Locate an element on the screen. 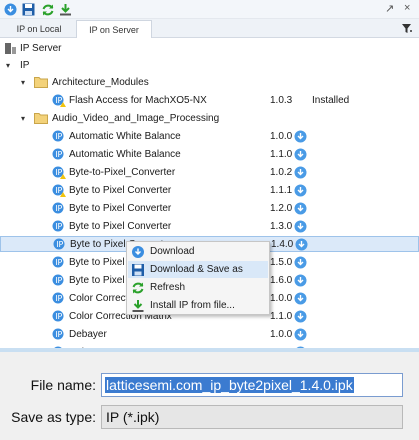 The width and height of the screenshot is (419, 440). save-as-type-select: IP (*.ipk) is located at coordinates (252, 417).